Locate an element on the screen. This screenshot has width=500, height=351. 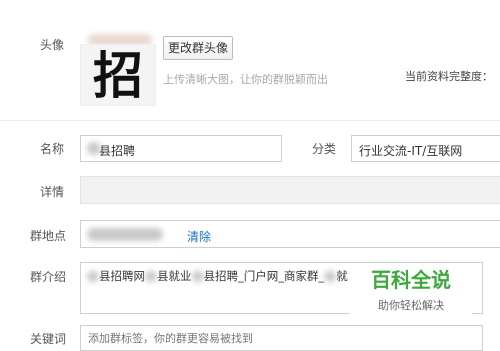
intro-label: 群介绍 is located at coordinates (48, 277).